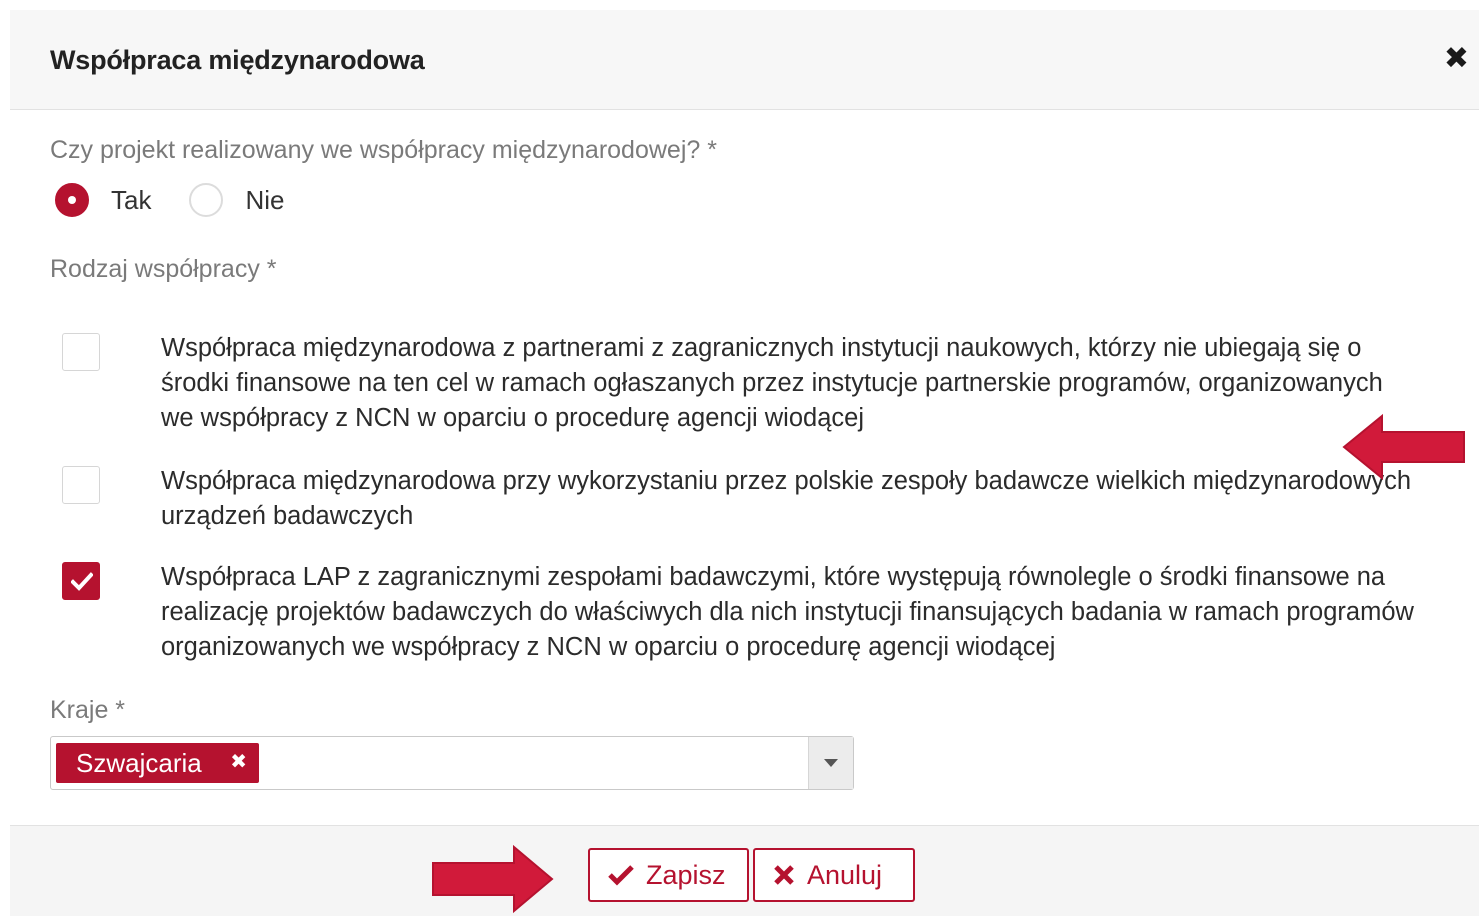 This screenshot has width=1479, height=916. What do you see at coordinates (744, 60) in the screenshot?
I see `modal-header: Współpraca międzynarodowa ✖` at bounding box center [744, 60].